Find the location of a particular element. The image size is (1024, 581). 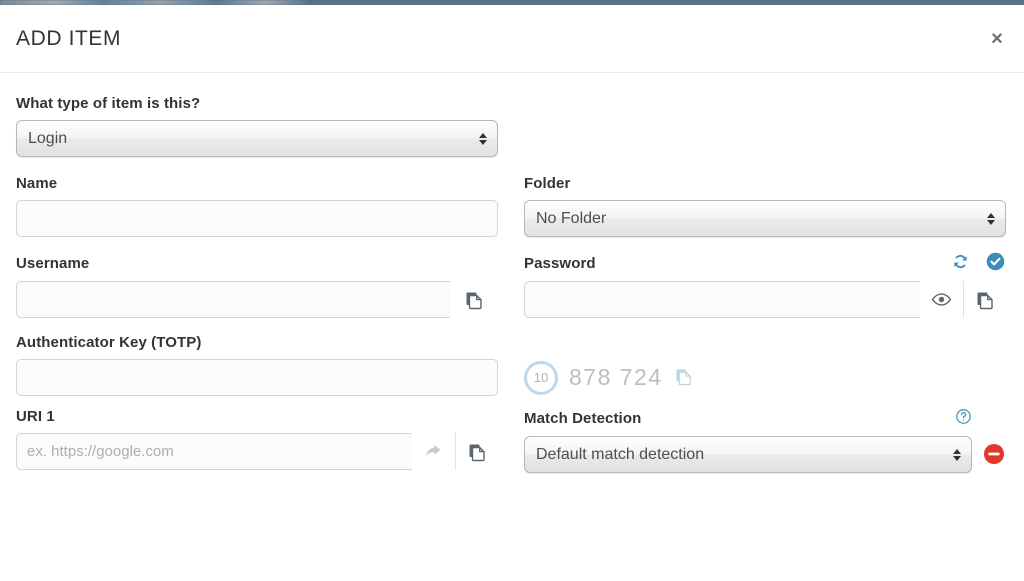

copy-username-button is located at coordinates (474, 299).